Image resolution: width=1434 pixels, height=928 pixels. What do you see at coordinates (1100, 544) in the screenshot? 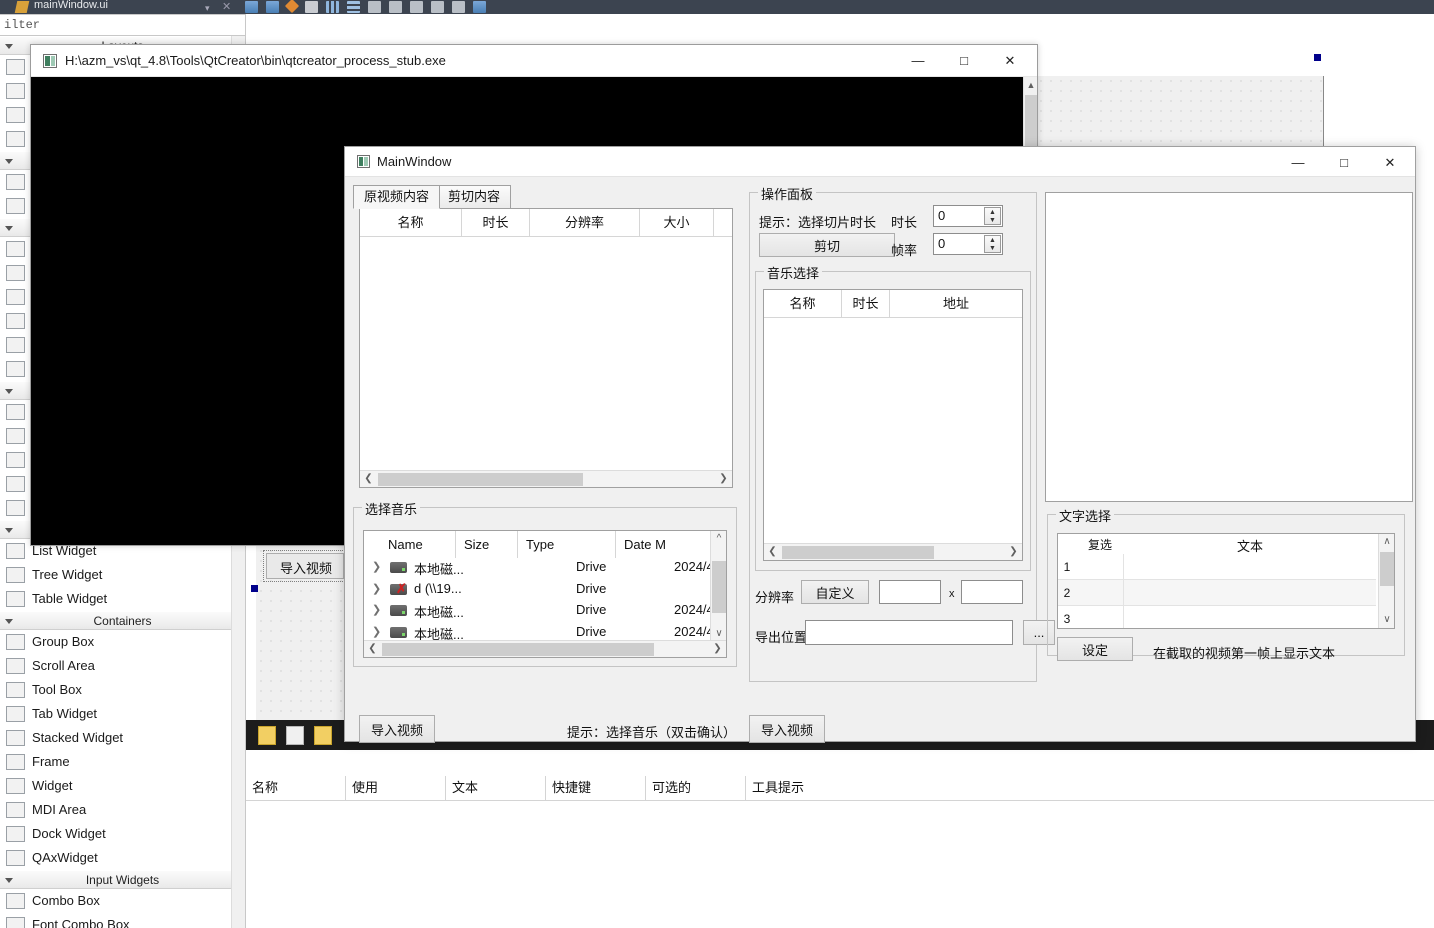
I see `text-col-check: 复选` at bounding box center [1100, 544].